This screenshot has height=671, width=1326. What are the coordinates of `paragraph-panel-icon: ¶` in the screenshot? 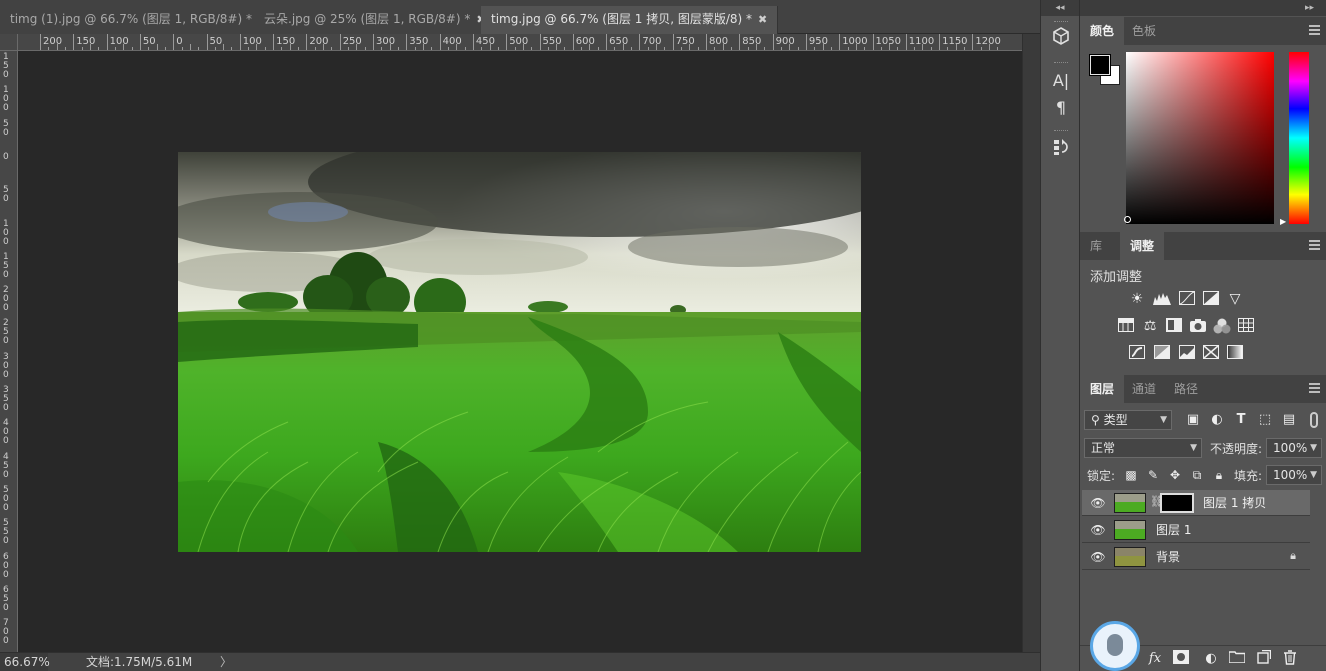 It's located at (1061, 108).